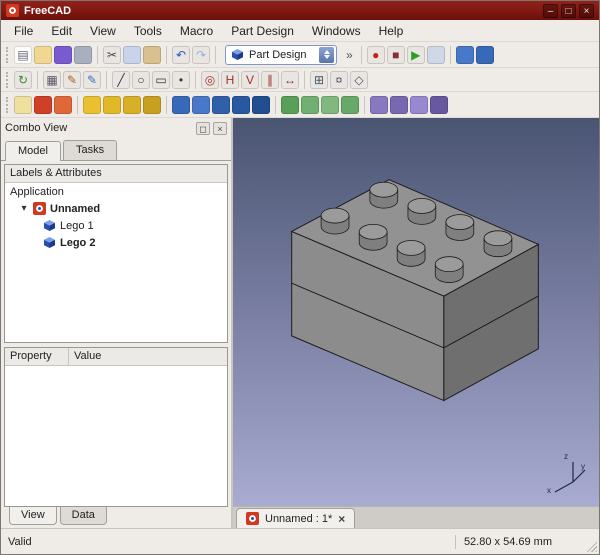 The width and height of the screenshot is (600, 555). I want to click on document-tab-close-icon: ×, so click(341, 519).